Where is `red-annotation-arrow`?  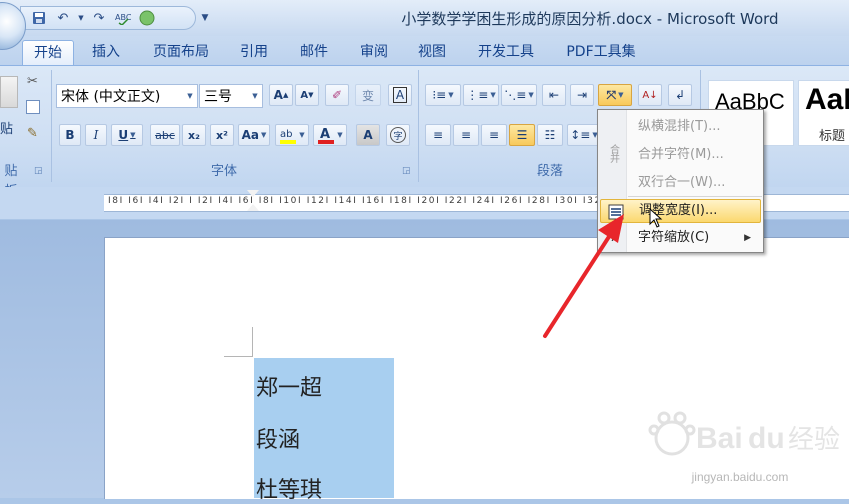
red-annotation-arrow is located at coordinates (583, 276).